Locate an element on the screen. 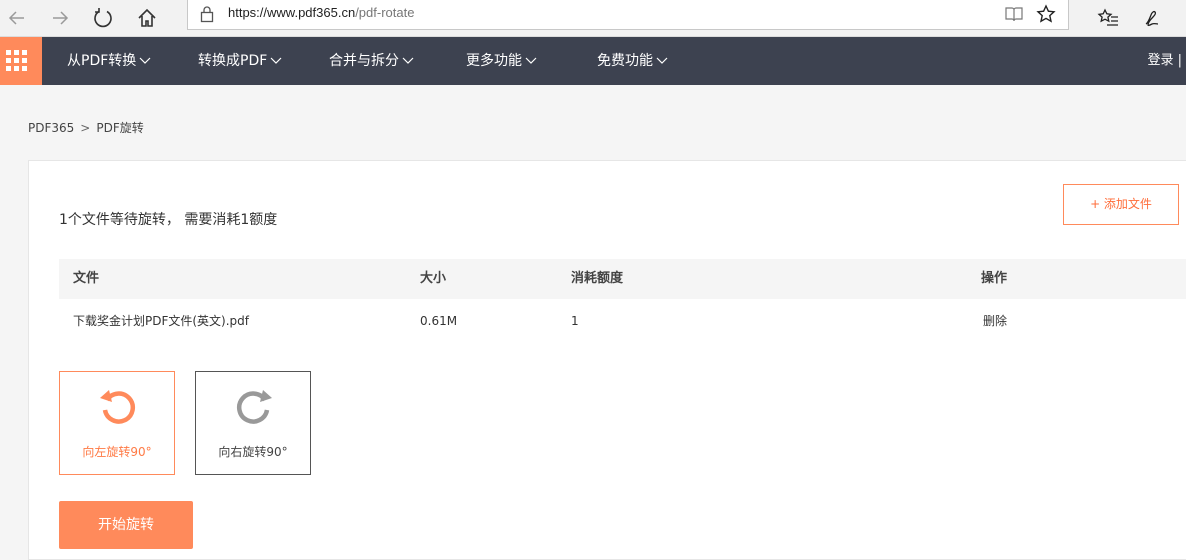 This screenshot has width=1186, height=560. back-button is located at coordinates (17, 18).